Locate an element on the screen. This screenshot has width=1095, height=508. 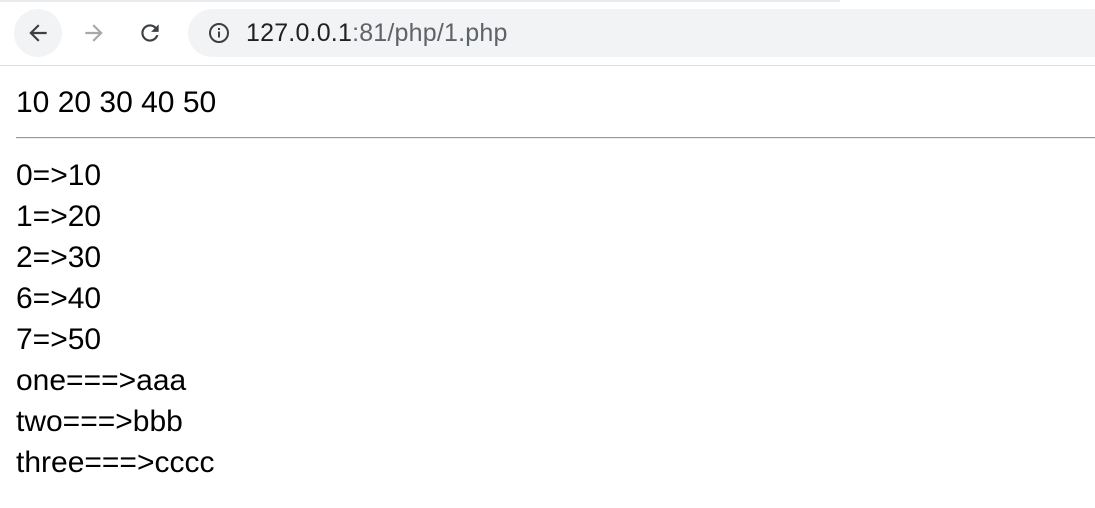
forward-button is located at coordinates (94, 33).